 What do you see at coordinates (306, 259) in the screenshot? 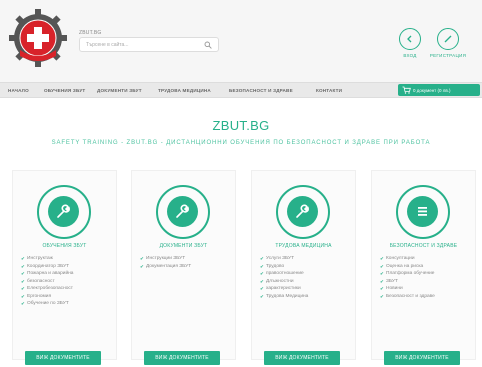
I see `list-item: Услуги ЗБУТ` at bounding box center [306, 259].